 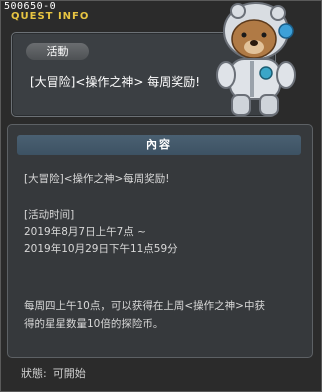 What do you see at coordinates (57, 51) in the screenshot?
I see `event-tag: 活動` at bounding box center [57, 51].